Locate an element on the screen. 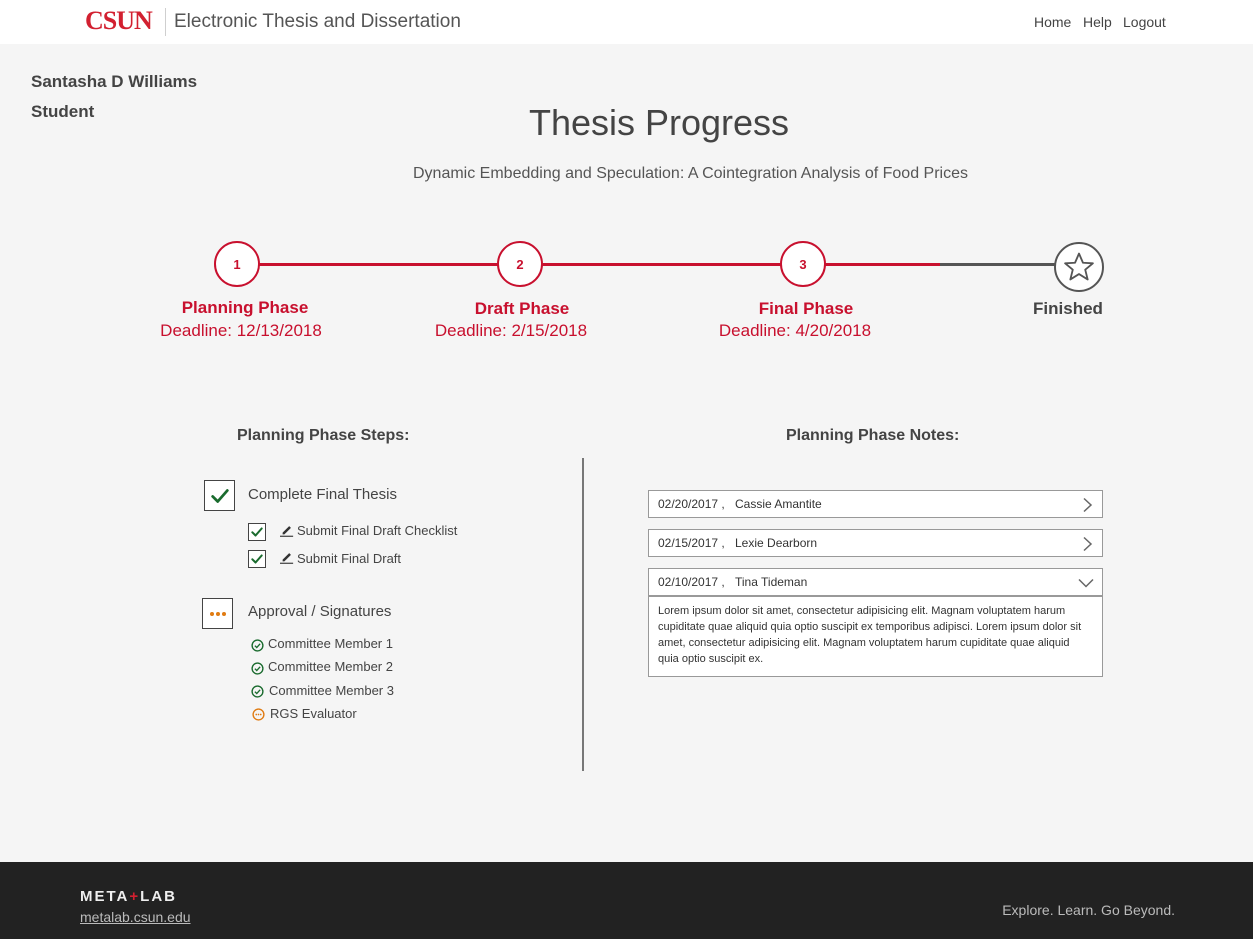  chevron-down-icon is located at coordinates (1086, 583).